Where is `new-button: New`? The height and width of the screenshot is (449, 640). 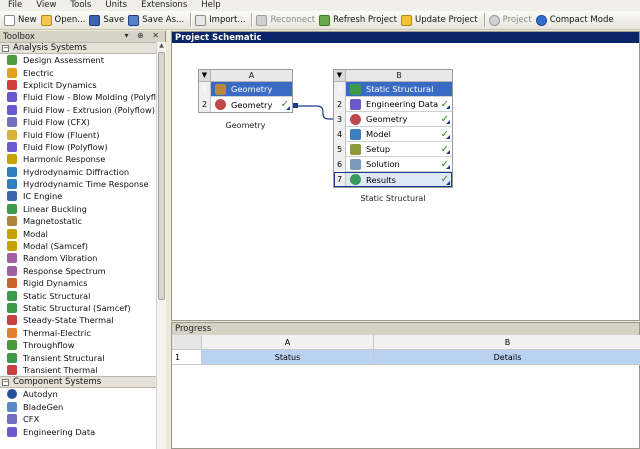
new-button: New is located at coordinates (21, 20).